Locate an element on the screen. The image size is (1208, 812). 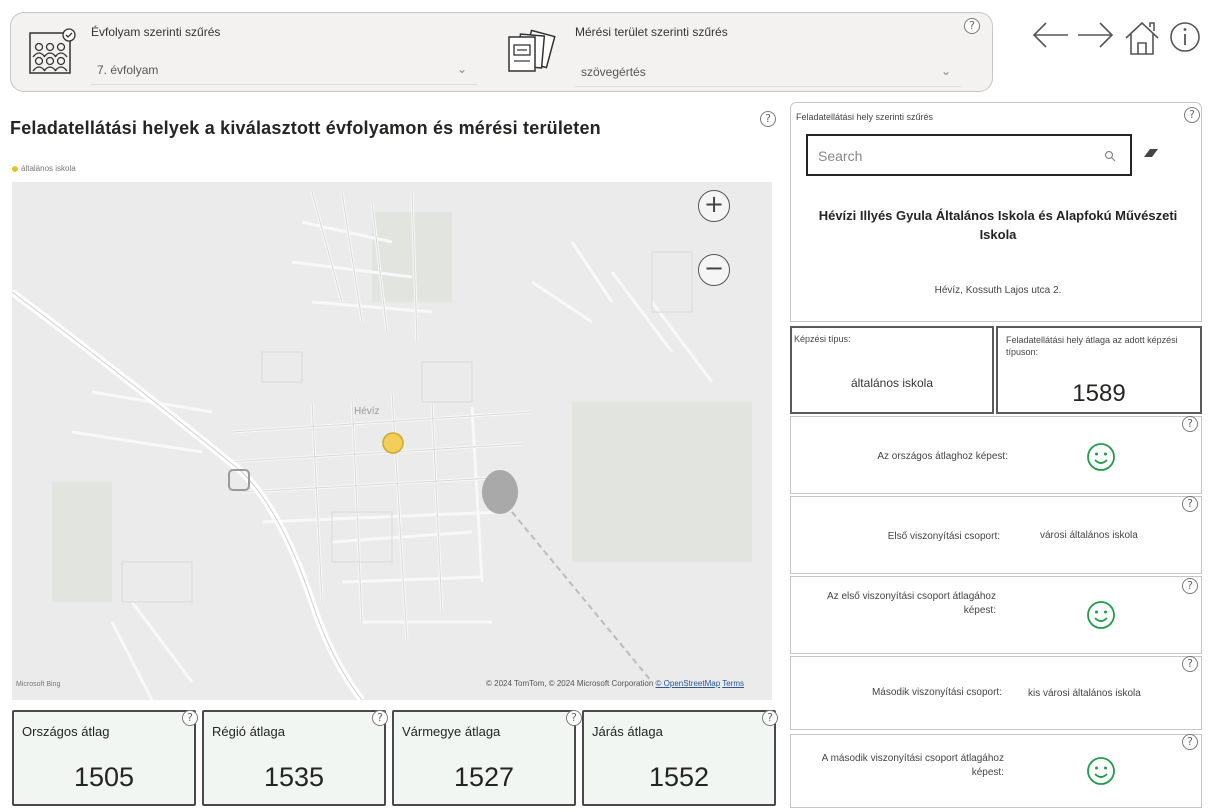
legend-dot is located at coordinates (15, 168).